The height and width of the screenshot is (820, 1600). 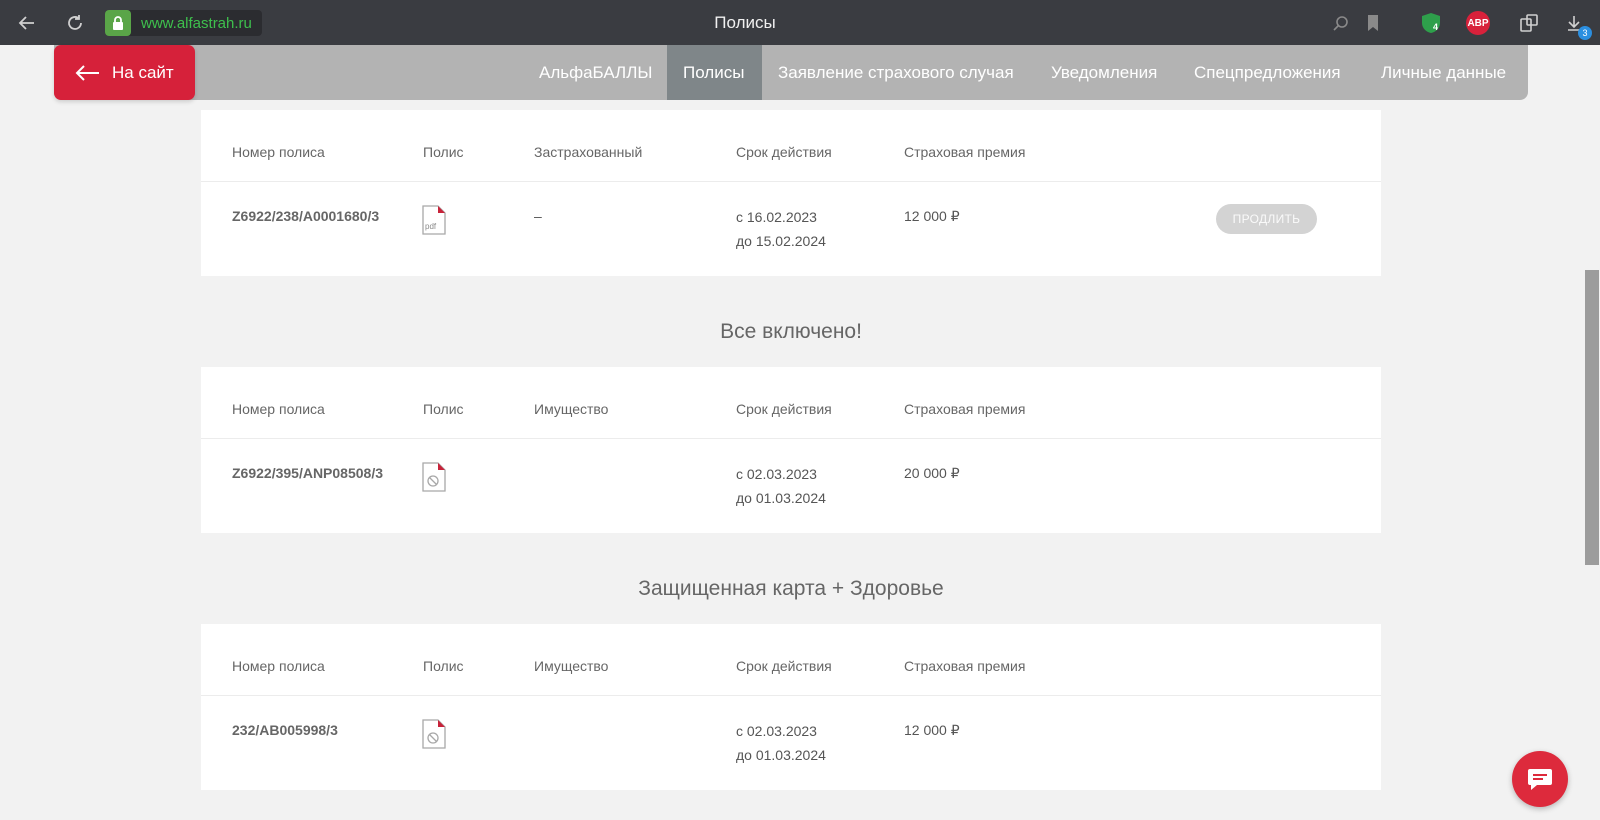 I want to click on back-arrow-icon, so click(x=27, y=22).